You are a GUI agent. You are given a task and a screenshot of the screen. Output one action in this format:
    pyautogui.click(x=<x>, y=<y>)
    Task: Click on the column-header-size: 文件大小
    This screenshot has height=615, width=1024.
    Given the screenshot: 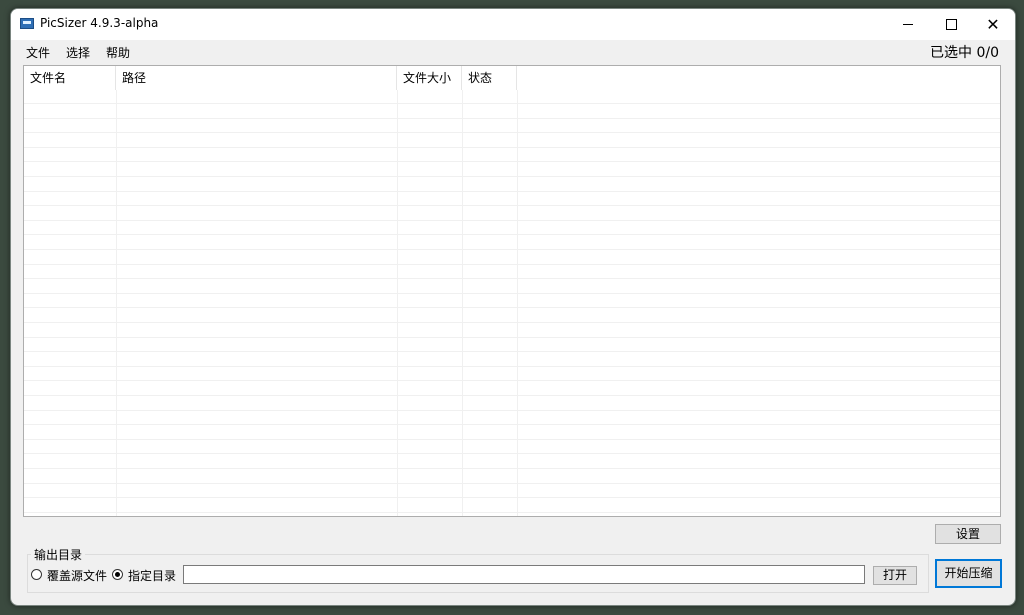 What is the action you would take?
    pyautogui.click(x=429, y=78)
    